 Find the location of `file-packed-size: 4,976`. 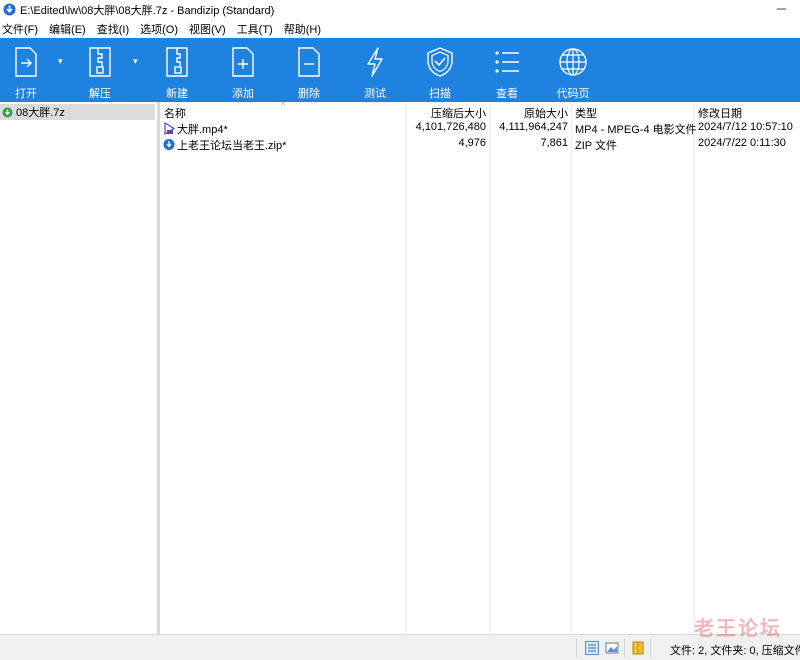

file-packed-size: 4,976 is located at coordinates (472, 143).